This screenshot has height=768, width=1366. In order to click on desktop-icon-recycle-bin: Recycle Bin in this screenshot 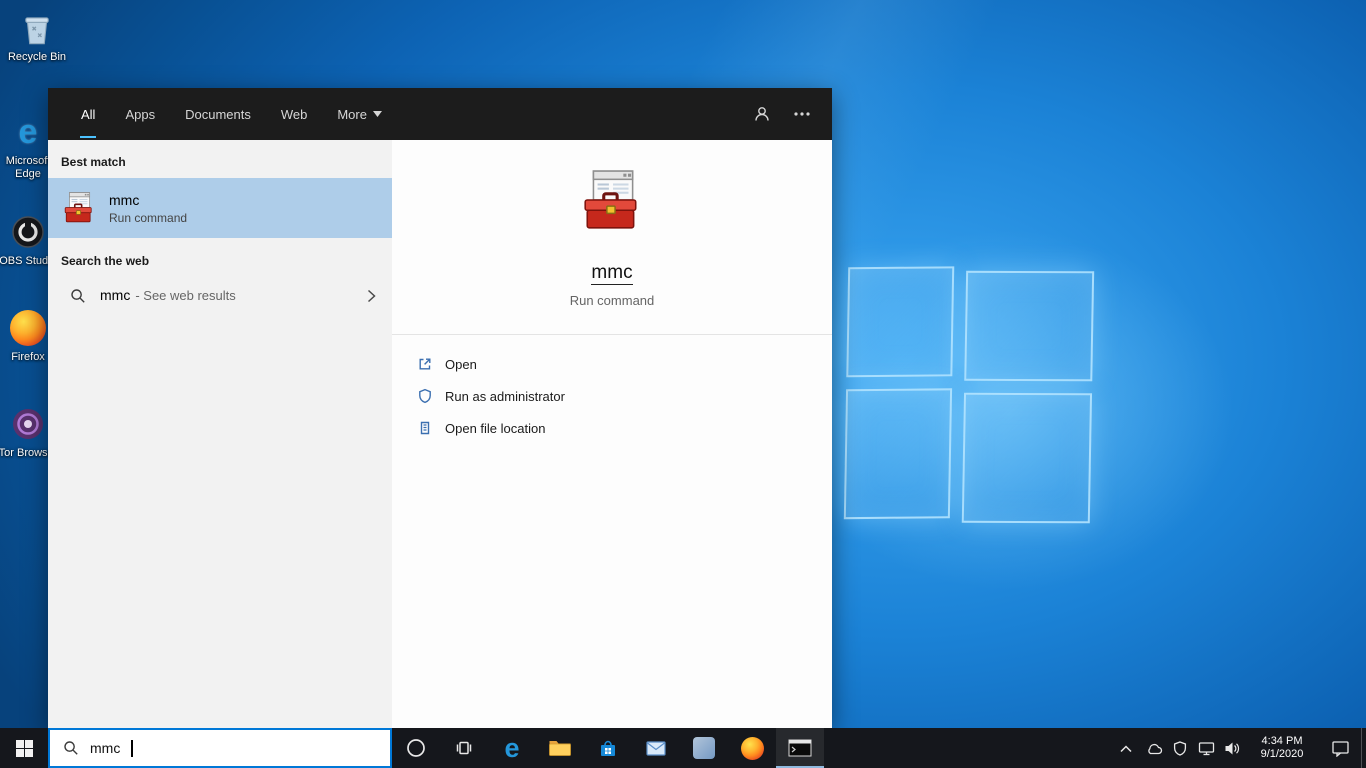, I will do `click(37, 36)`.